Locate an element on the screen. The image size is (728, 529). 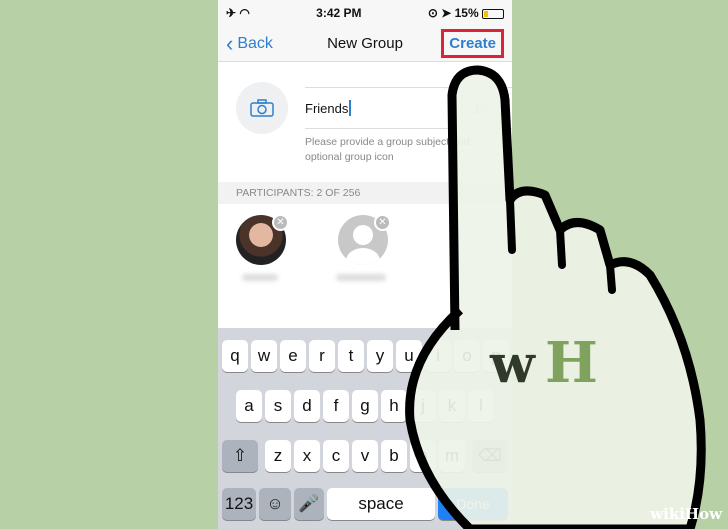
wikihow-logo-h: H is located at coordinates (571, 363).